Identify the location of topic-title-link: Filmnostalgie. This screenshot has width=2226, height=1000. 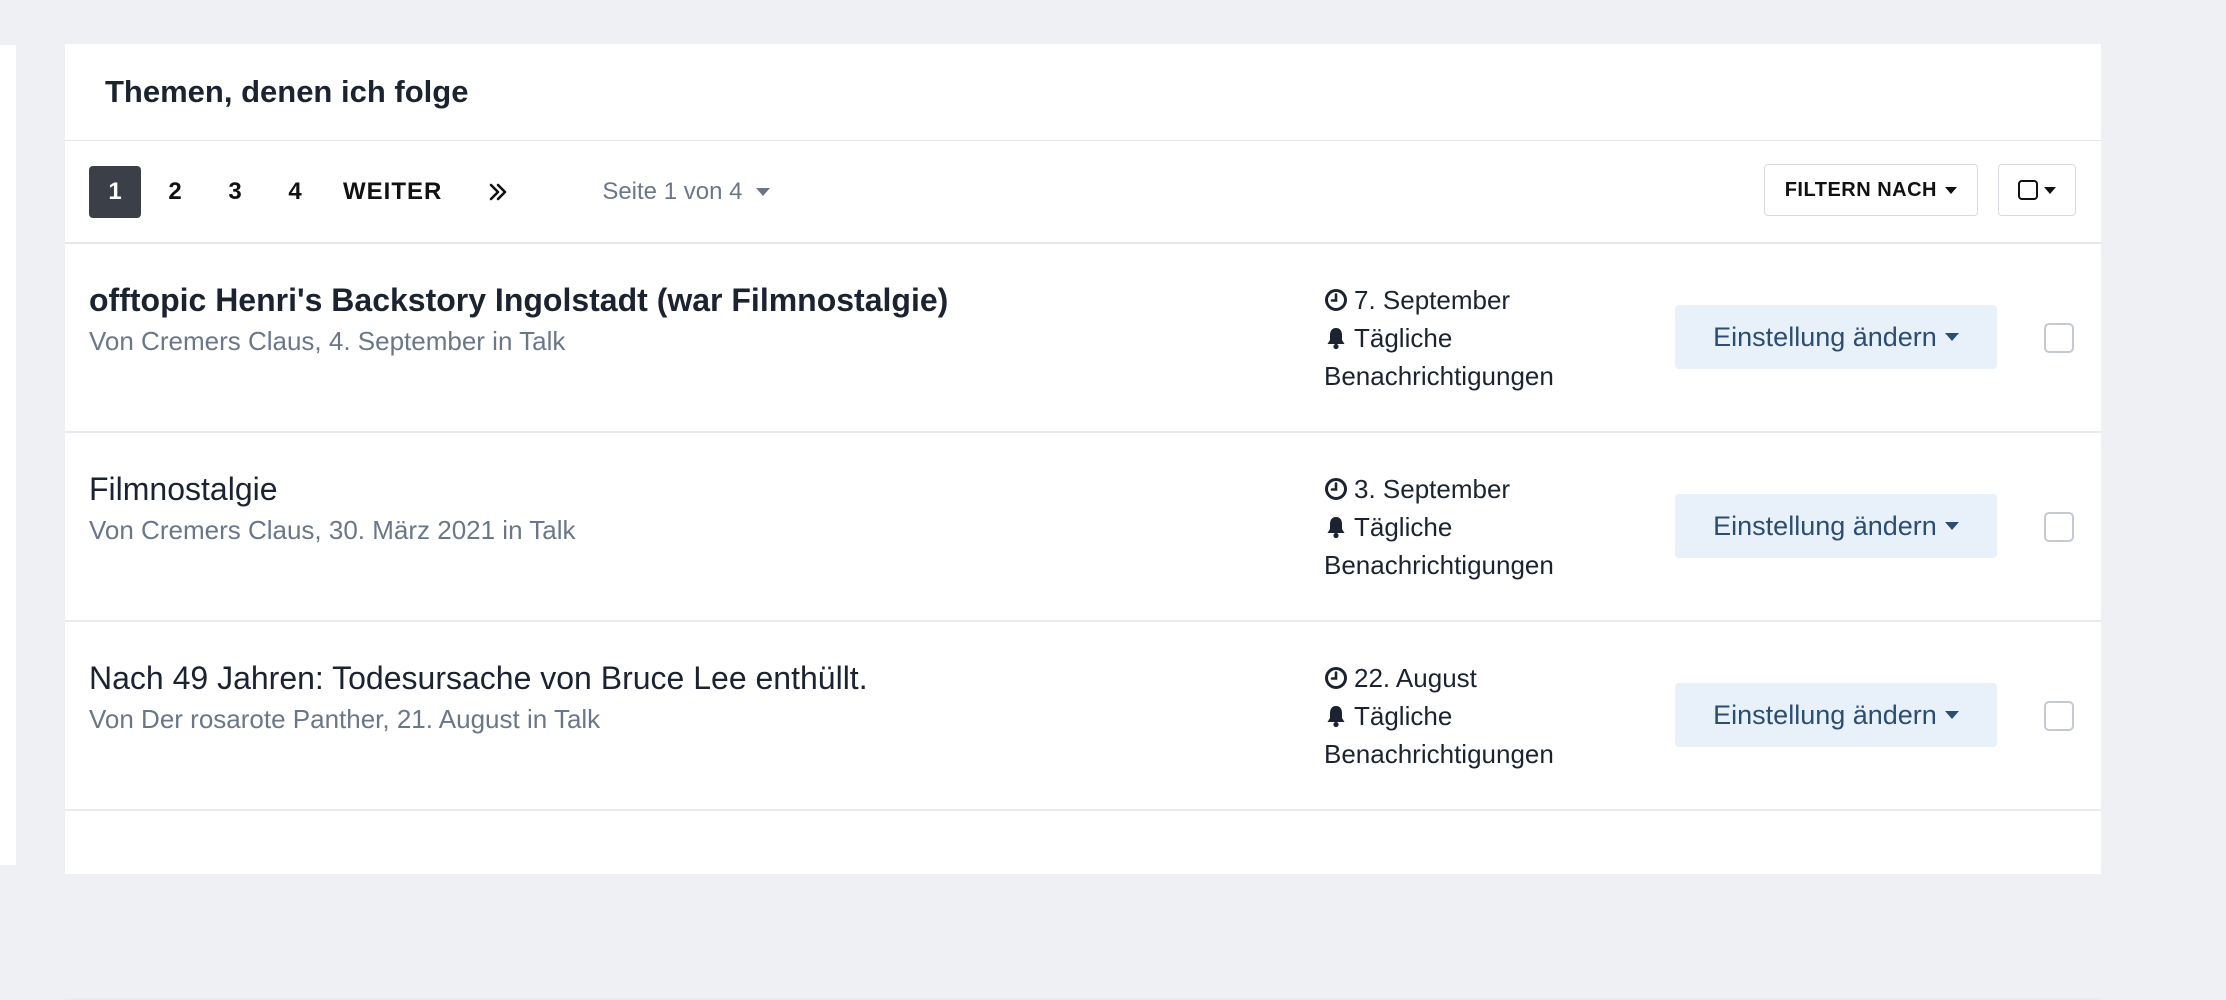
(183, 489).